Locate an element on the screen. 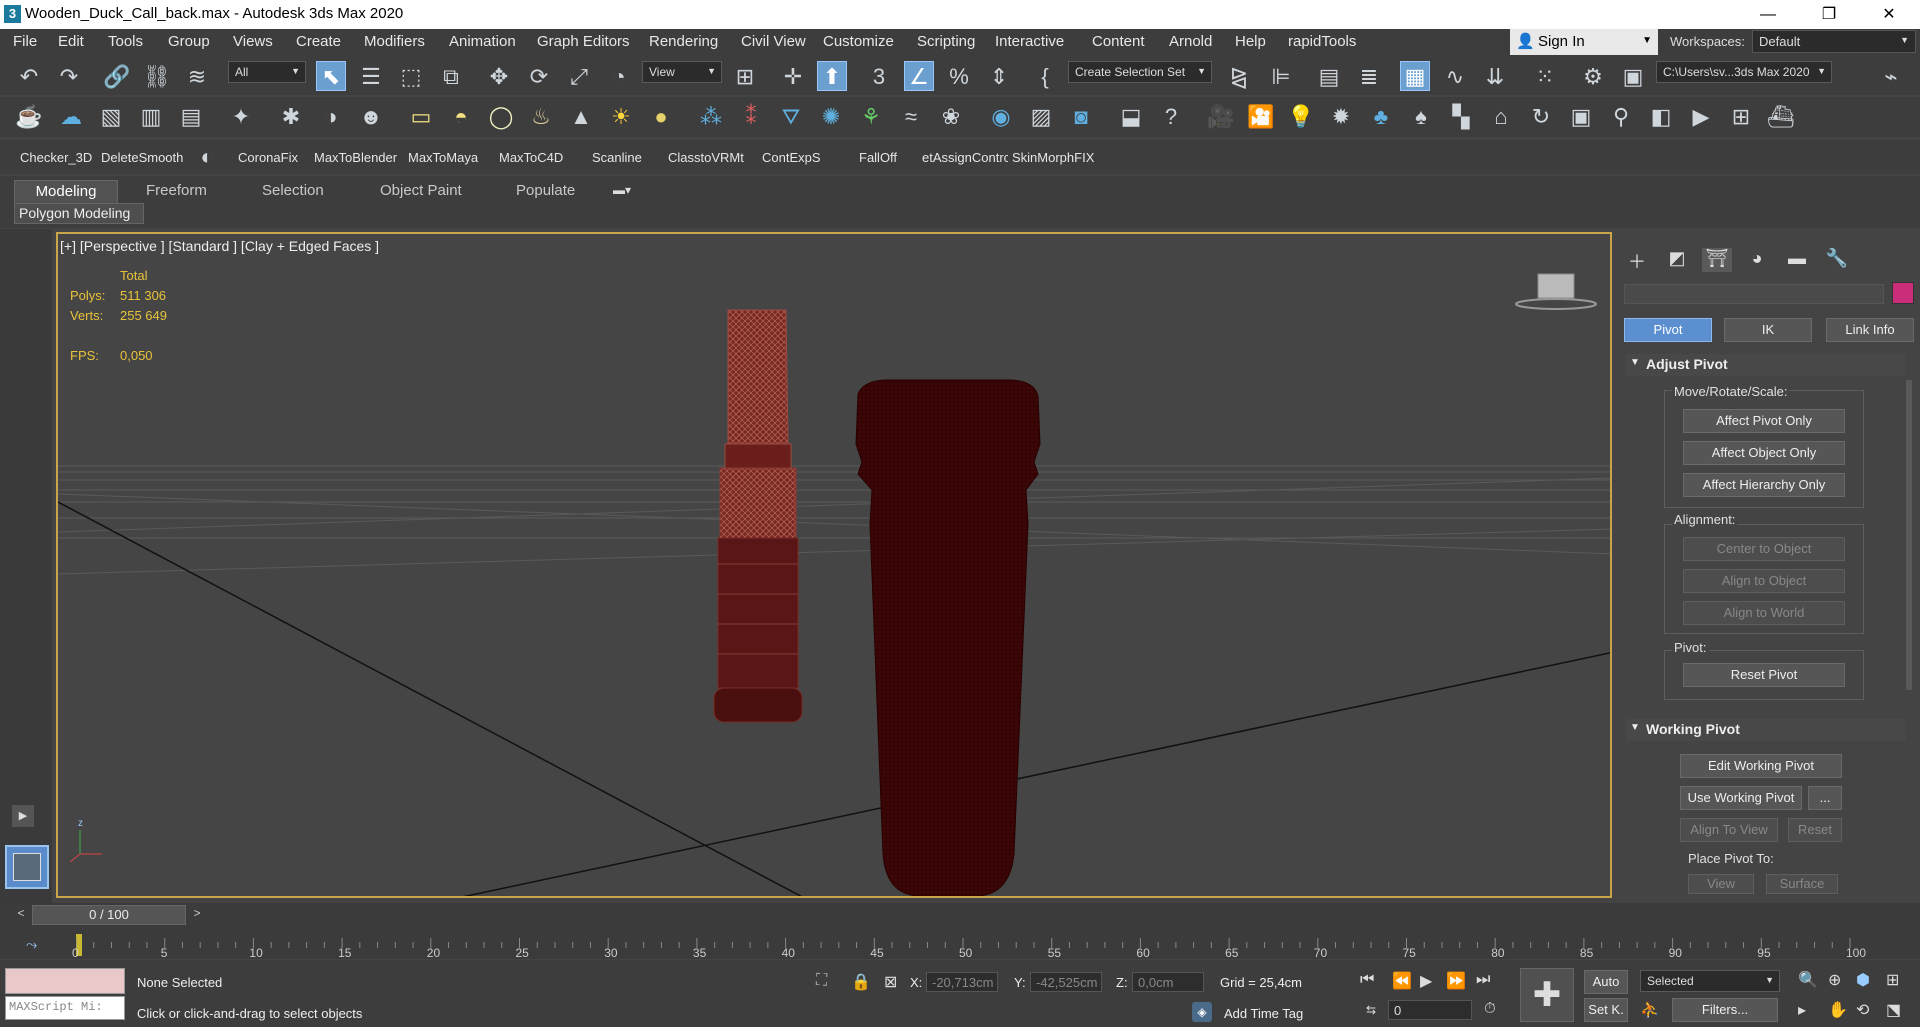  maximize-viewport-icon: ⬔ is located at coordinates (1893, 1010).